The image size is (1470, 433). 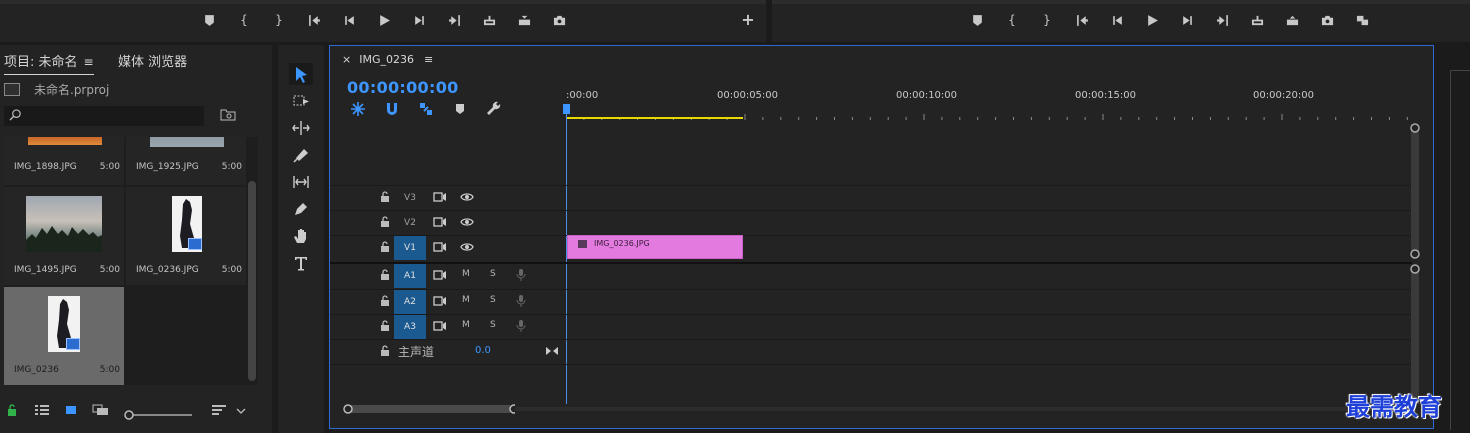 What do you see at coordinates (301, 101) in the screenshot?
I see `track-select-tool` at bounding box center [301, 101].